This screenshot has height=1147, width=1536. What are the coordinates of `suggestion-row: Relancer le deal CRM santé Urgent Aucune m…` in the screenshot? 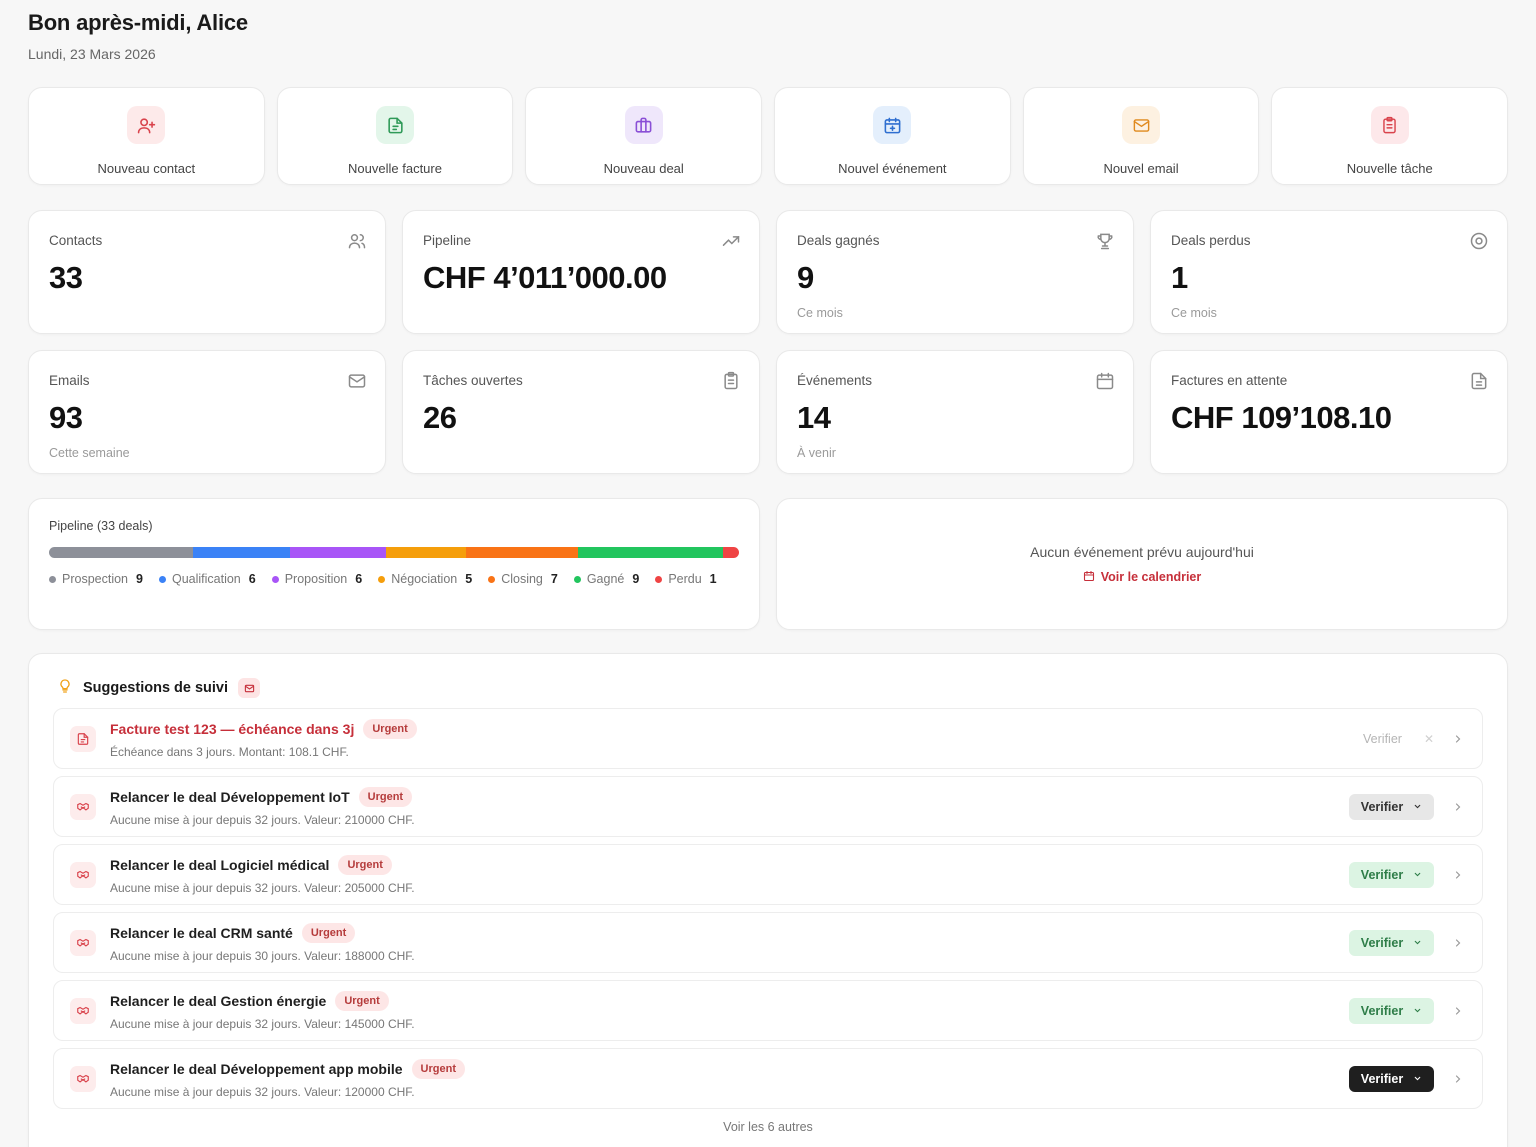 It's located at (768, 942).